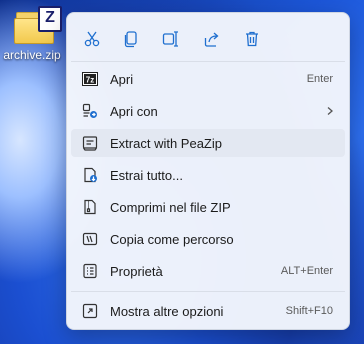 The width and height of the screenshot is (364, 344). I want to click on rename-button, so click(171, 39).